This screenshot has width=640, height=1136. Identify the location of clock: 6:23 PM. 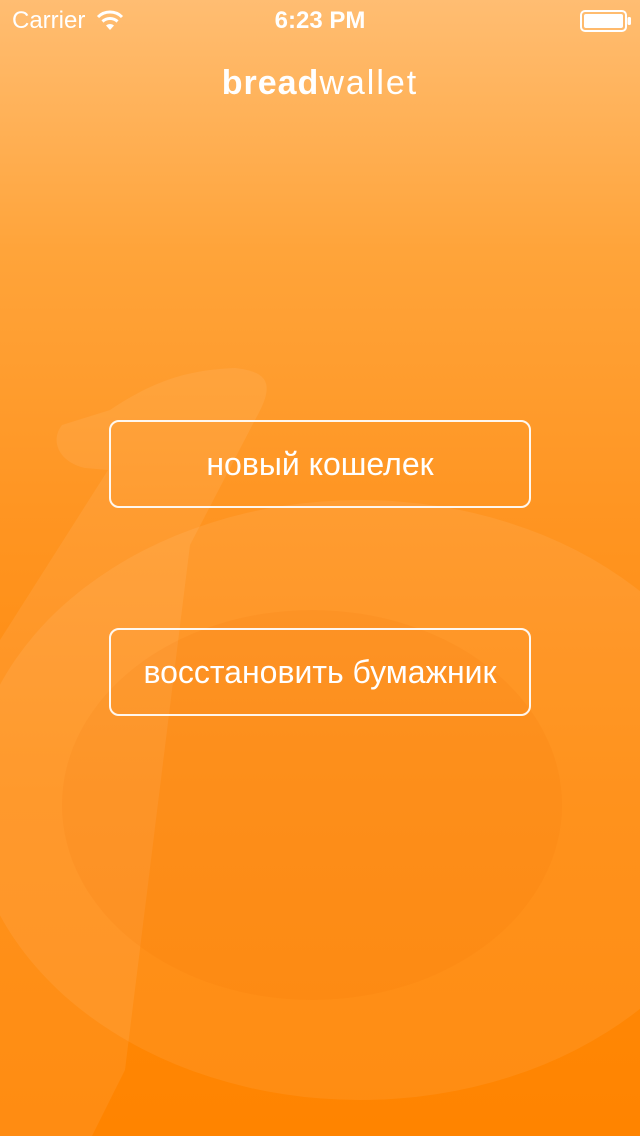
(320, 20).